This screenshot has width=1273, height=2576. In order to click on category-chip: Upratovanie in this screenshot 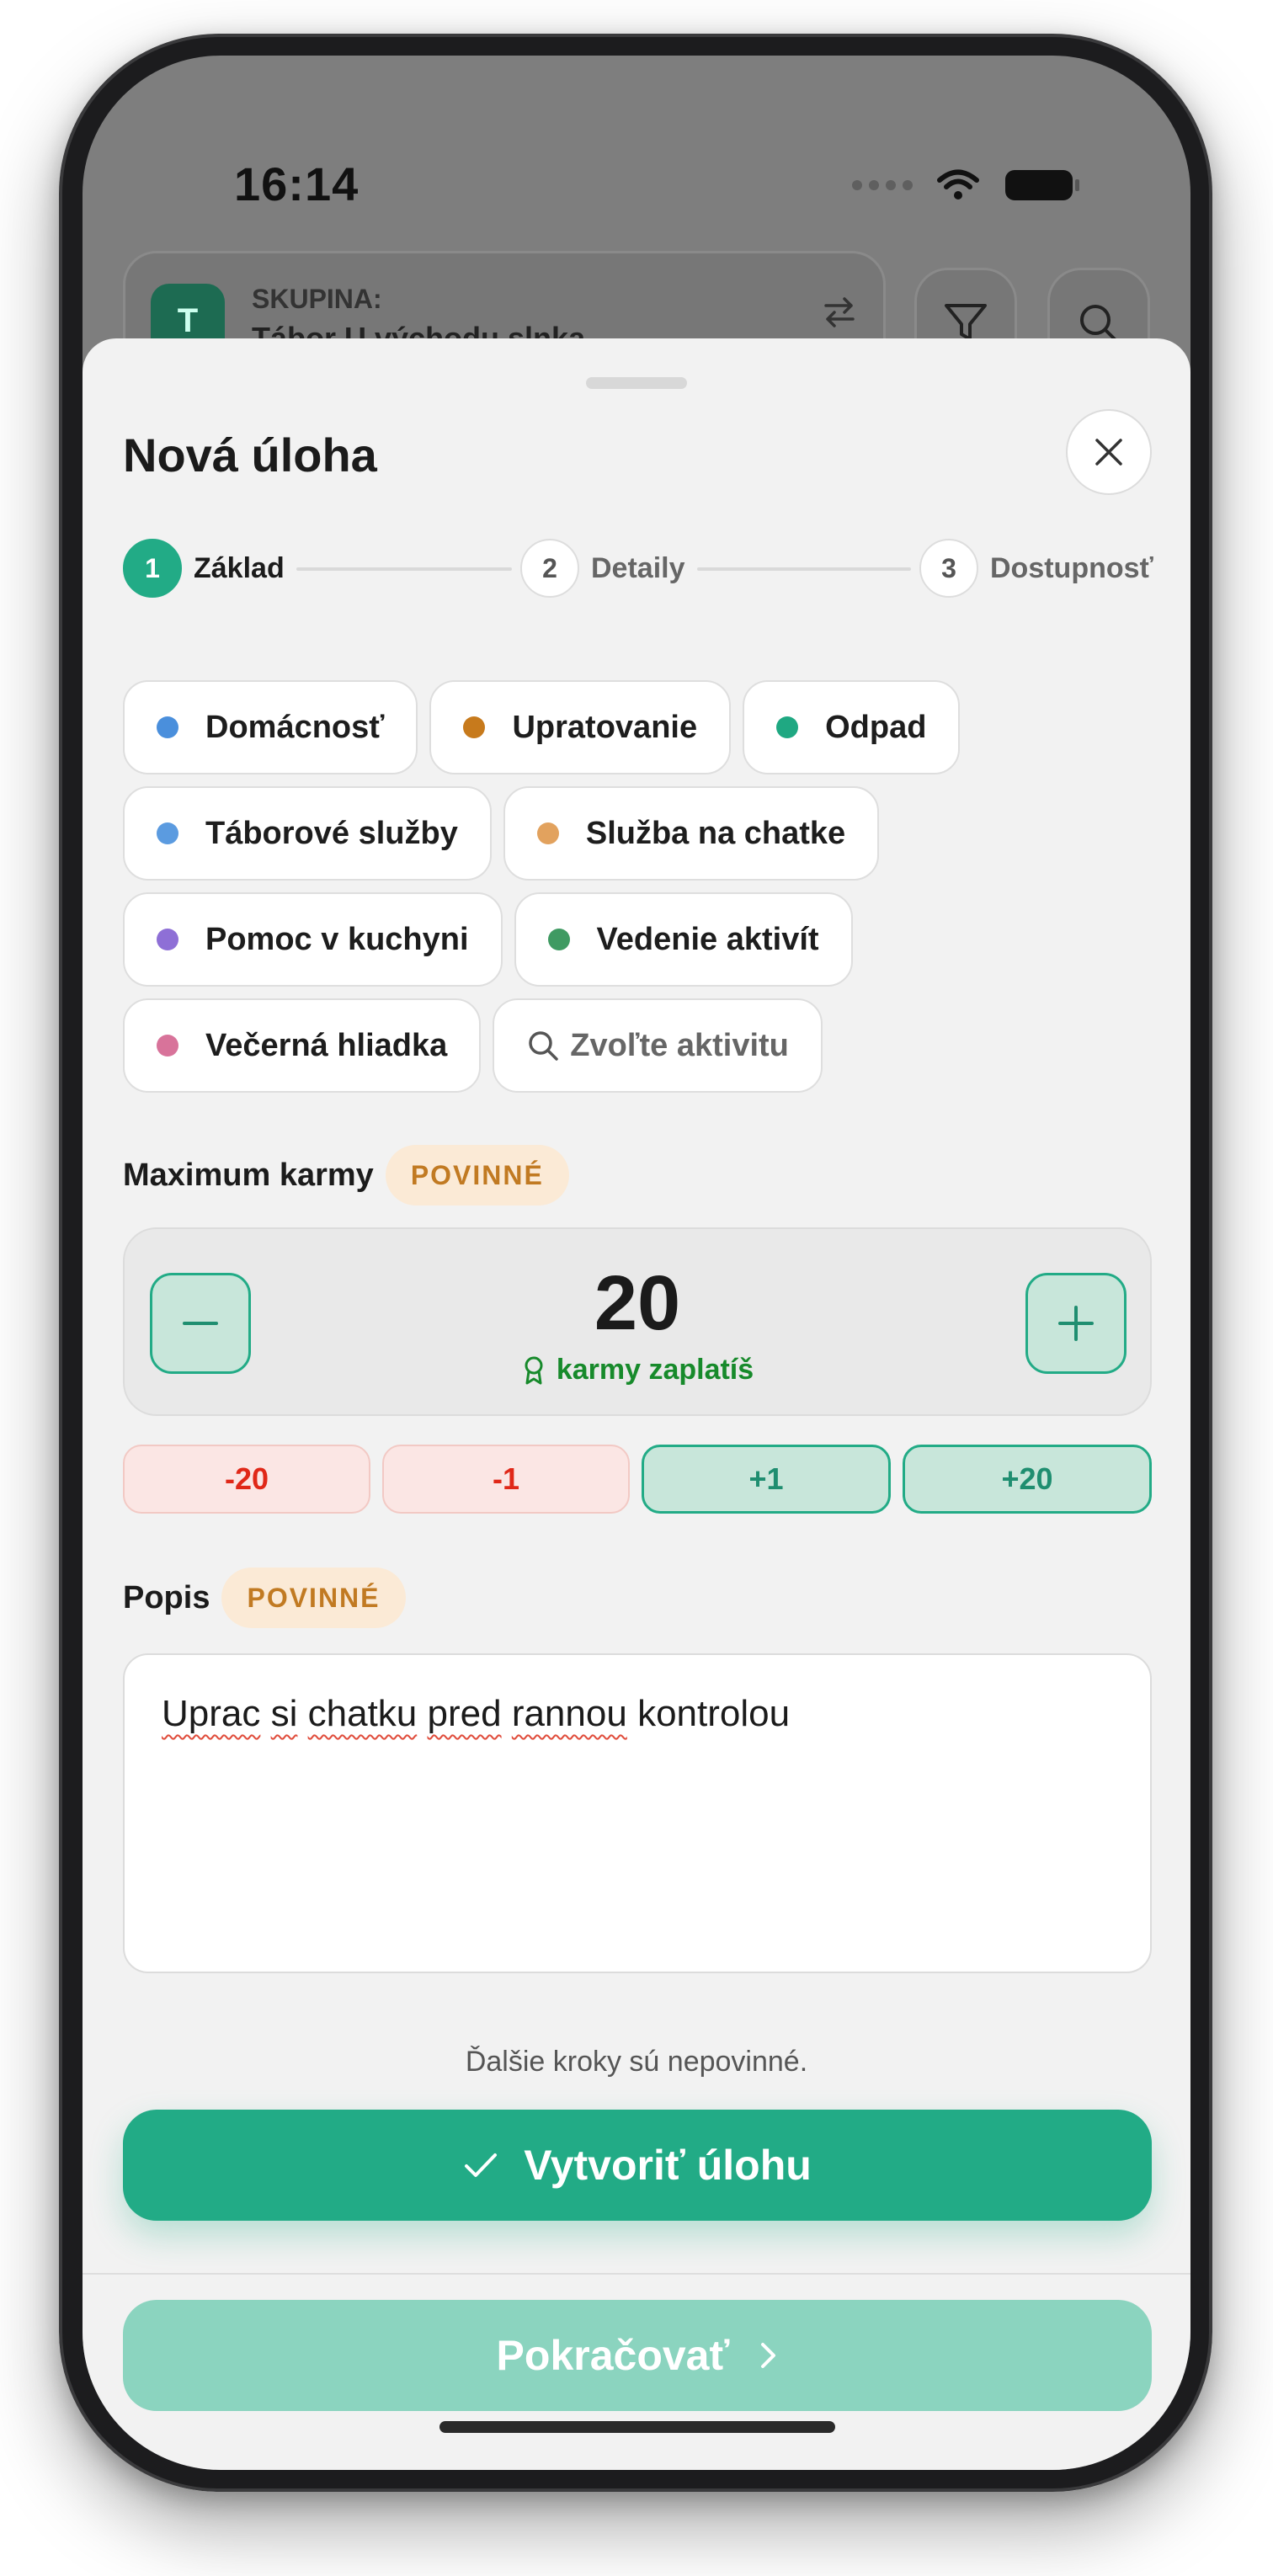, I will do `click(580, 727)`.